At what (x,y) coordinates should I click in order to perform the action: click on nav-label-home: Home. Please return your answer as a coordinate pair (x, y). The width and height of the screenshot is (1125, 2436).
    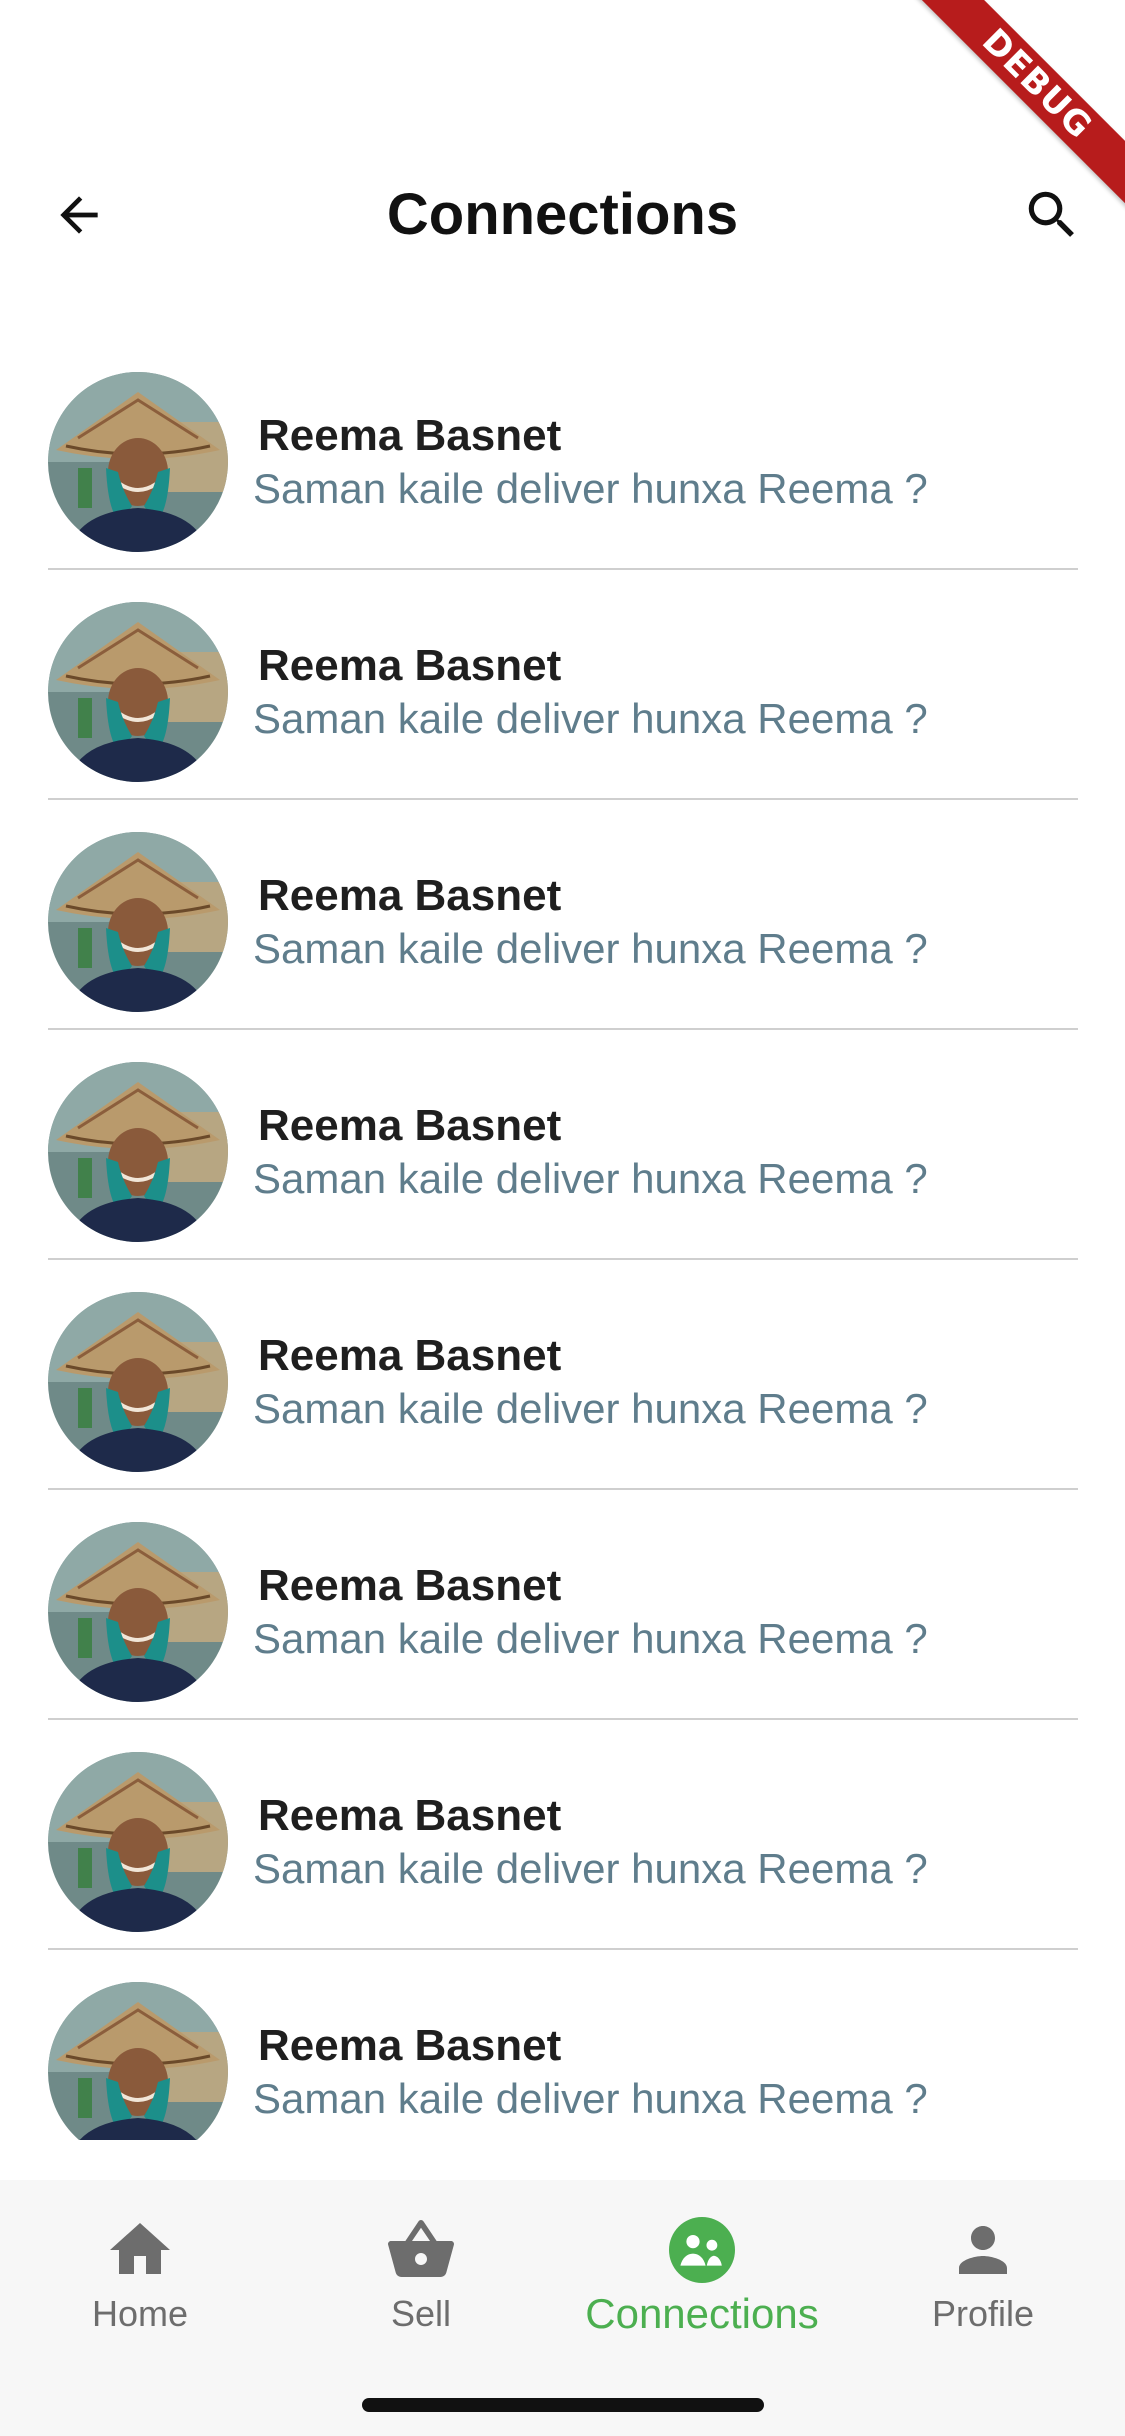
    Looking at the image, I should click on (140, 2313).